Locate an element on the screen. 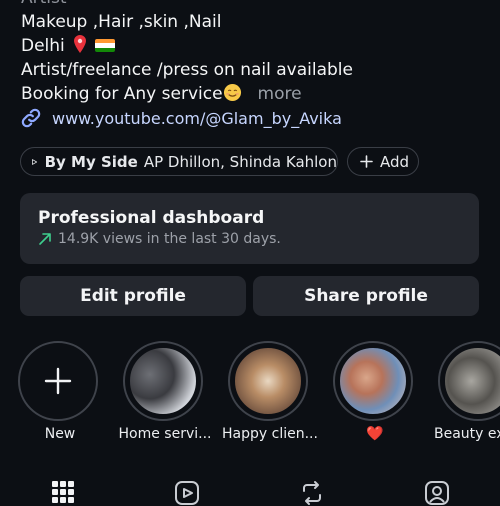  play-icon is located at coordinates (35, 161).